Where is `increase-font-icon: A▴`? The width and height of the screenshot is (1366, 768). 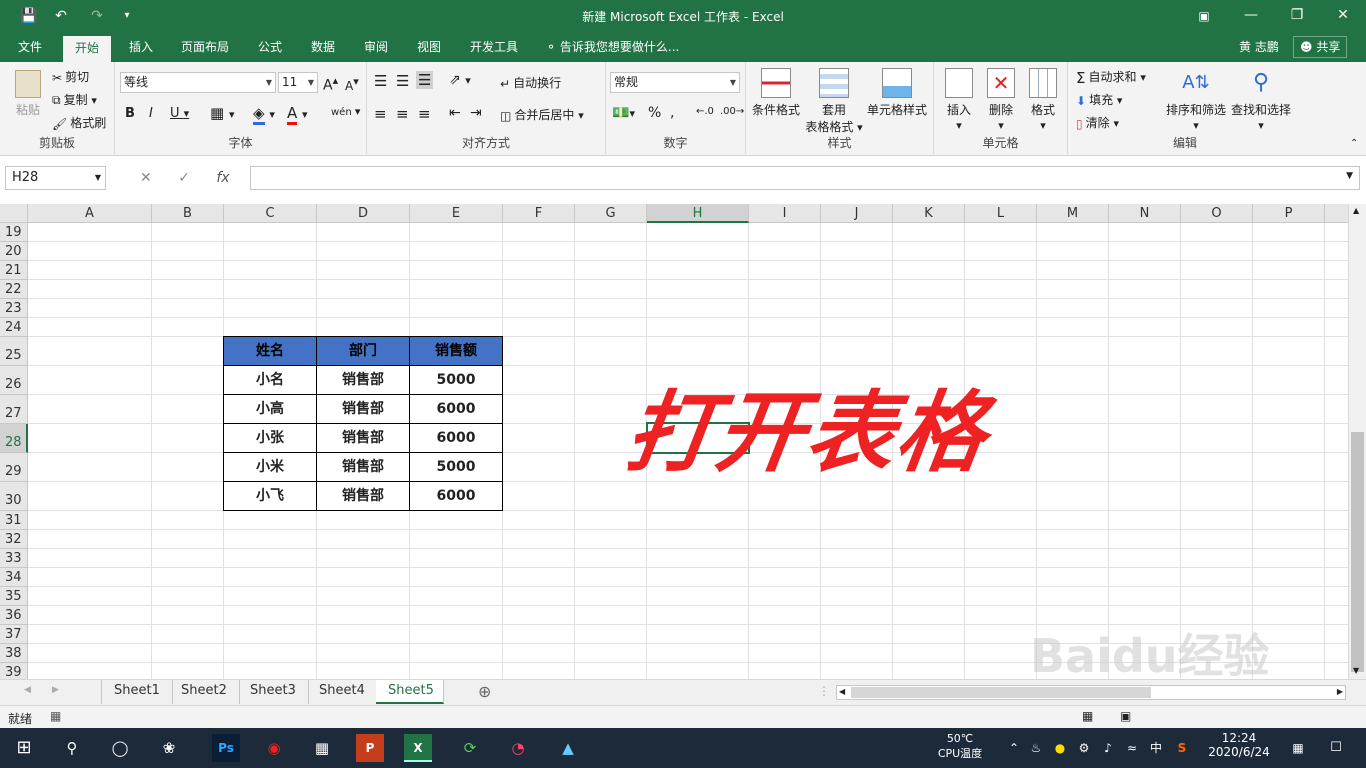 increase-font-icon: A▴ is located at coordinates (330, 84).